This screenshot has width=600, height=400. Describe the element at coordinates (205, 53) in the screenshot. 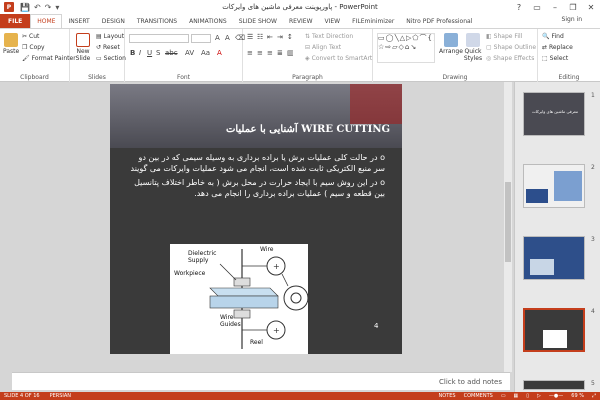

I see `change-case-icon: Aa` at that location.